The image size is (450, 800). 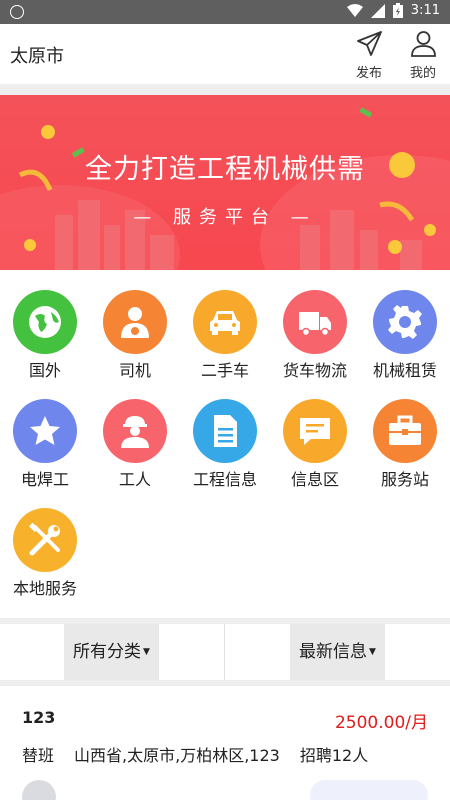 I want to click on category-filter-dropdown: 所有分类 ▼, so click(x=111, y=652).